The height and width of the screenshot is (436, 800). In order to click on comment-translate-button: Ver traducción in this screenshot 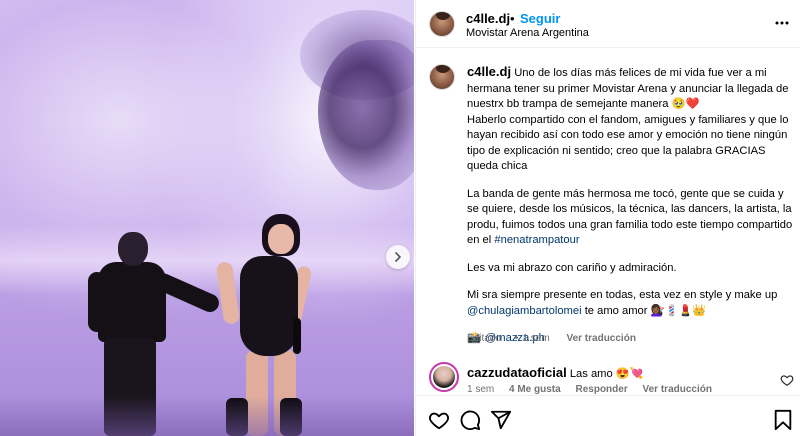, I will do `click(677, 389)`.